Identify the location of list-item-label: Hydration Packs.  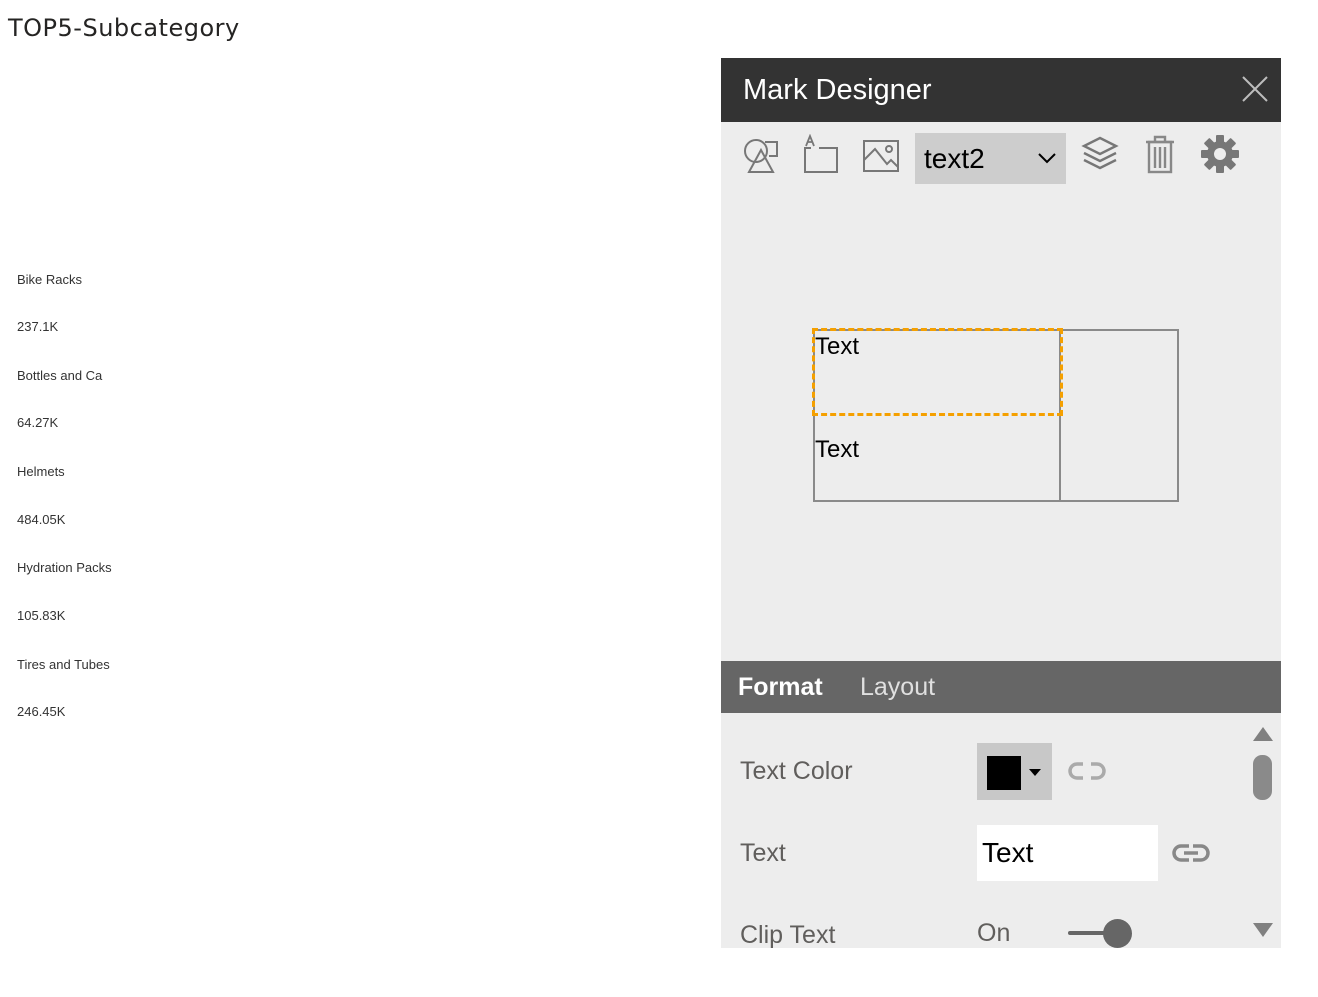
(64, 567).